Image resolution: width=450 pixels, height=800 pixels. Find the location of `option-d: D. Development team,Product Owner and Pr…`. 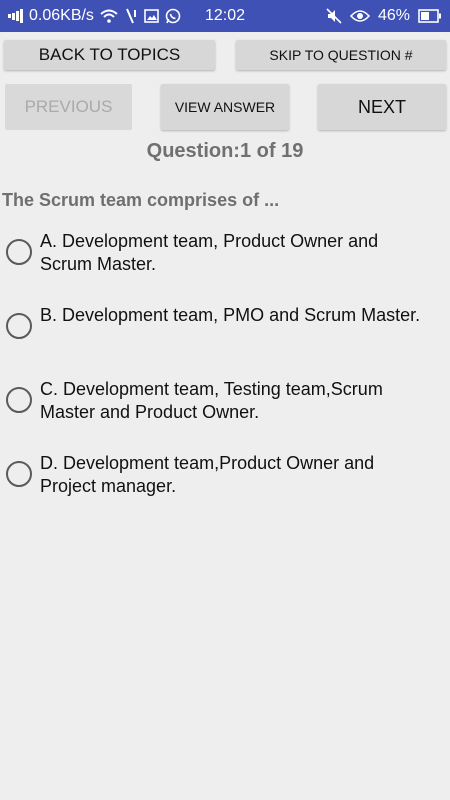

option-d: D. Development team,Product Owner and Pr… is located at coordinates (216, 475).